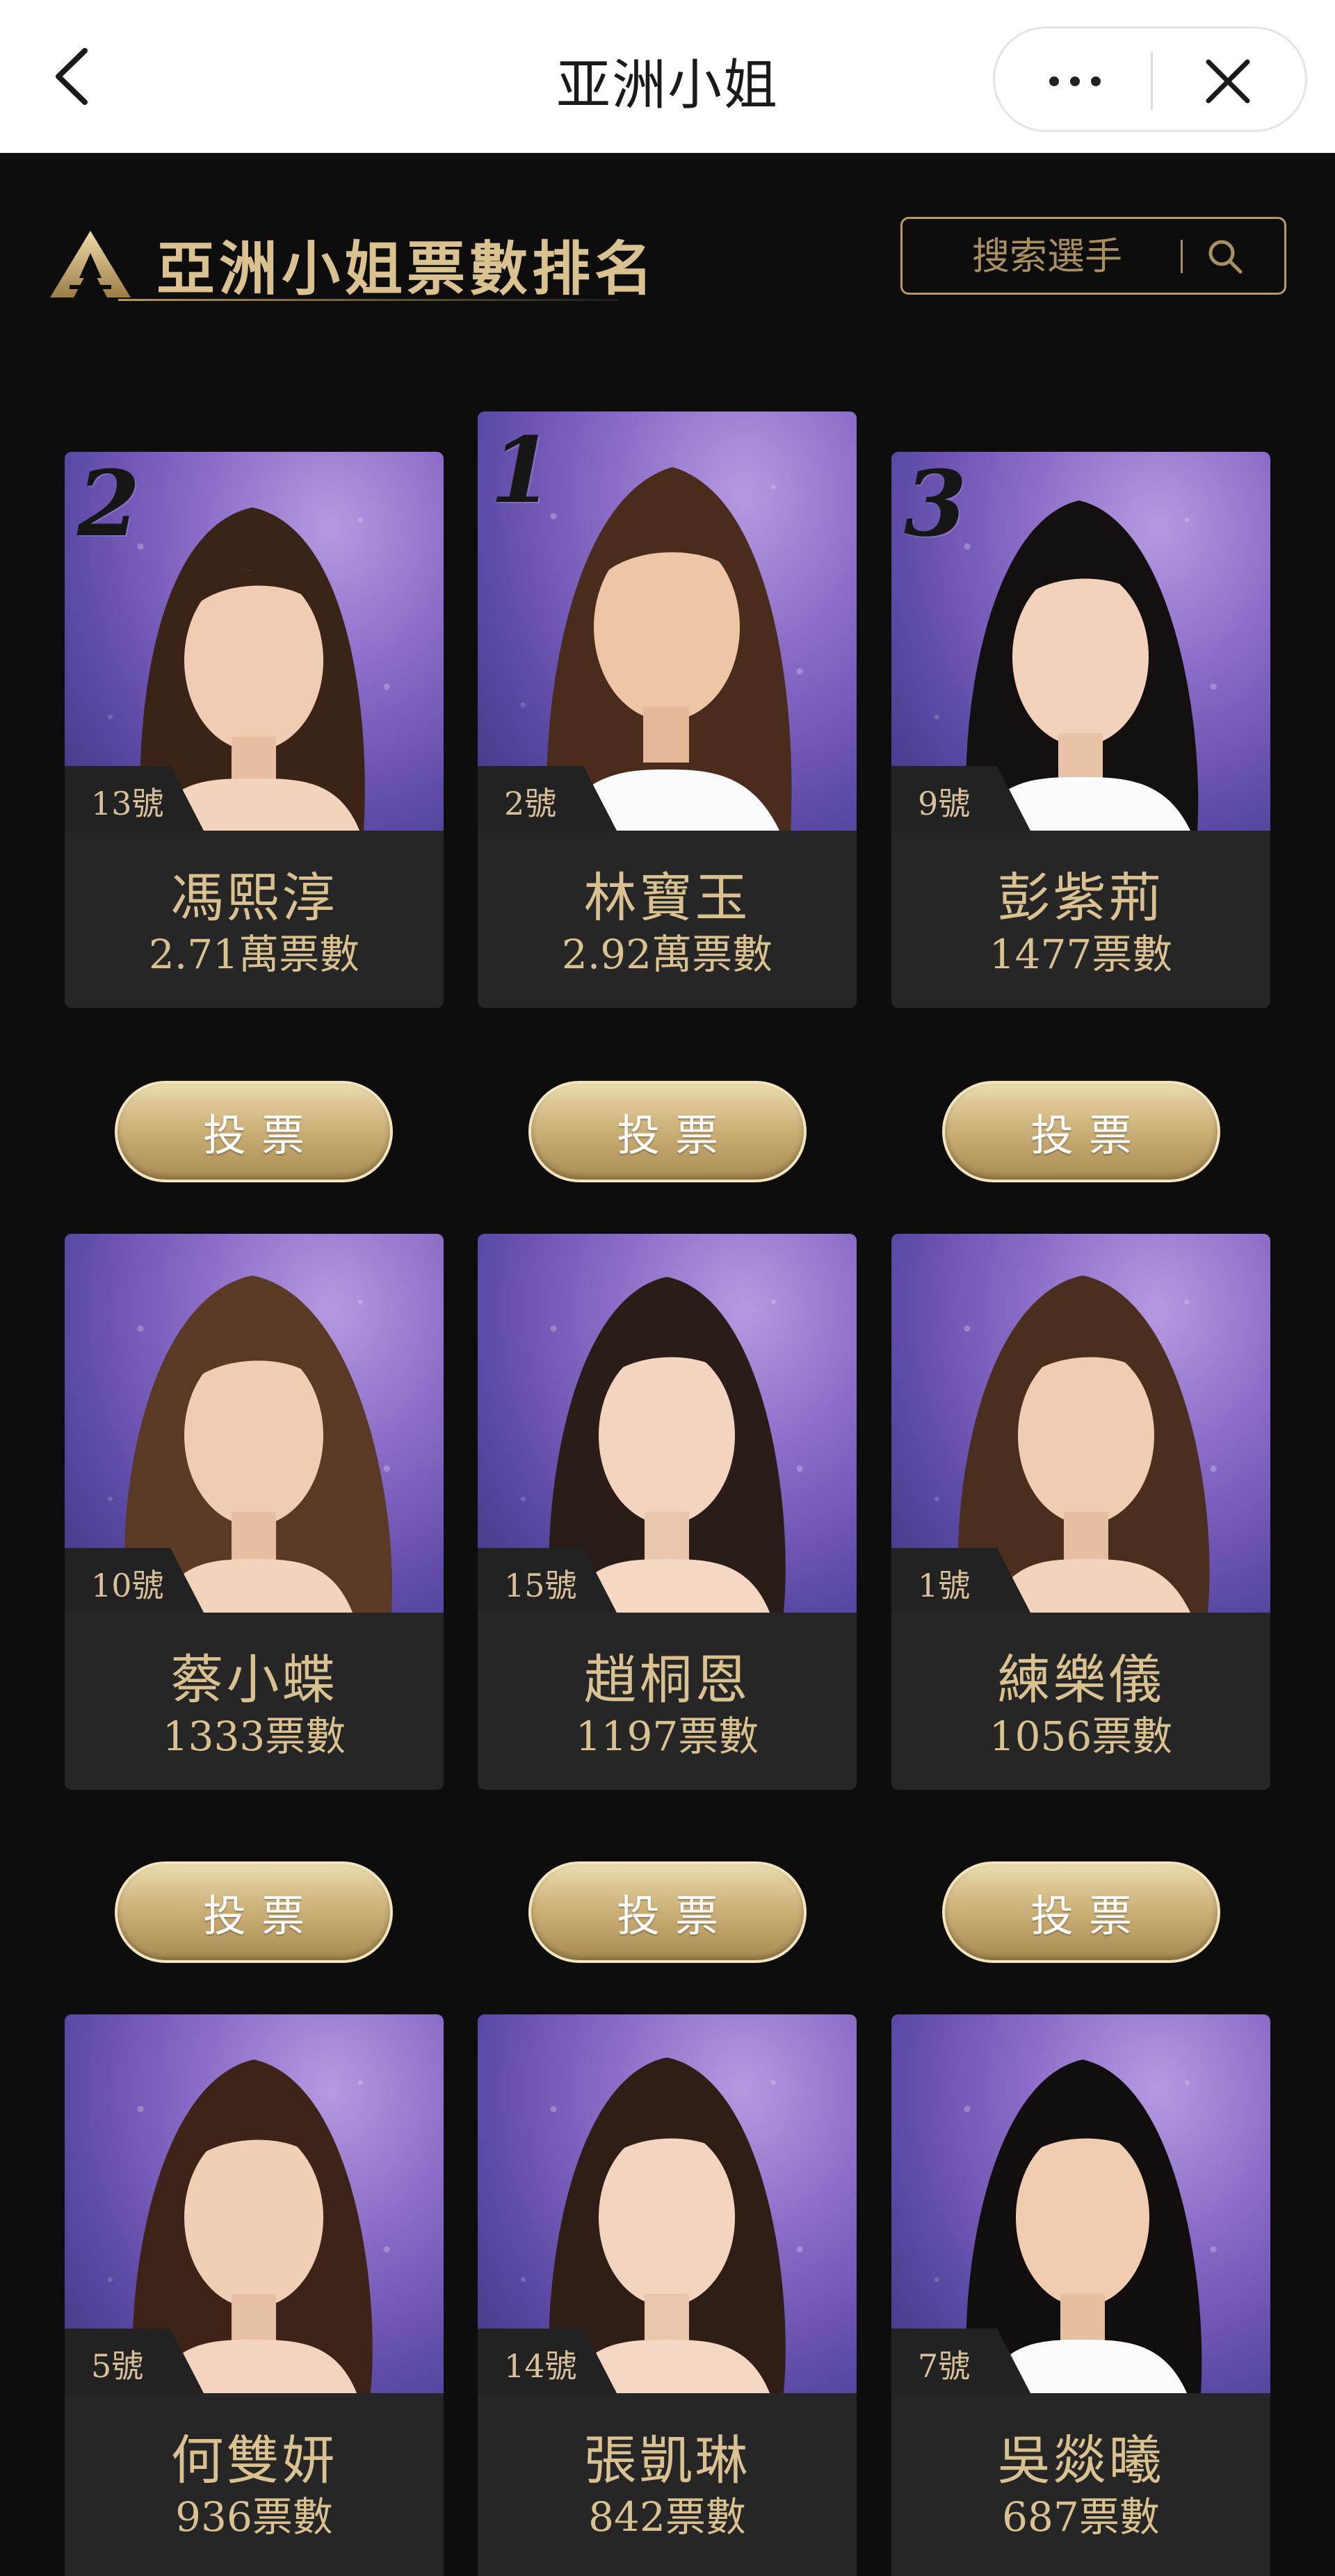 The image size is (1335, 2576). Describe the element at coordinates (944, 1585) in the screenshot. I see `contestant-number: 1號` at that location.